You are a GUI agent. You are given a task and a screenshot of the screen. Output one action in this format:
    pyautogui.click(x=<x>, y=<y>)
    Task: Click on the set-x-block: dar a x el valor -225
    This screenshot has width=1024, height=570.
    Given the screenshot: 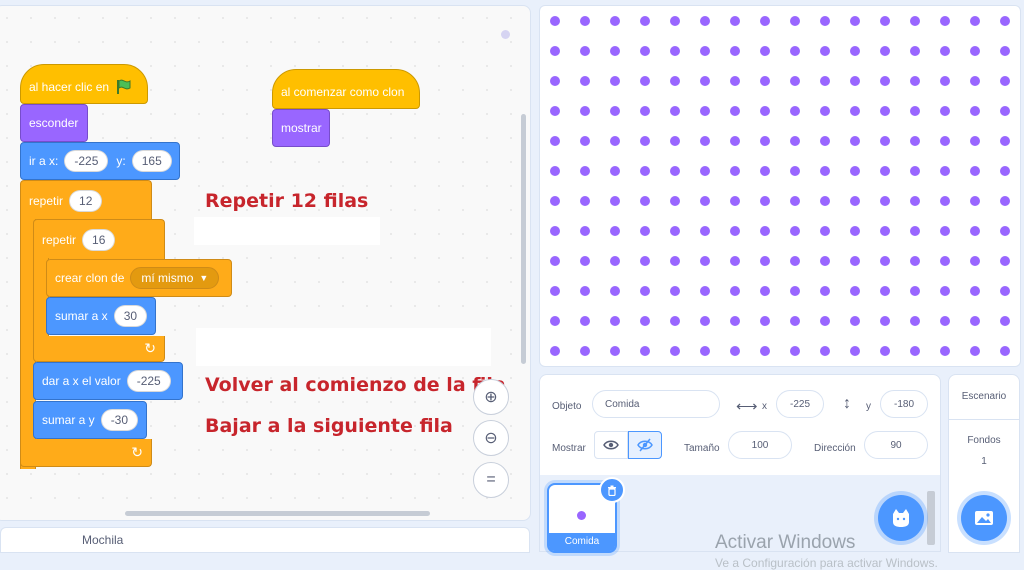 What is the action you would take?
    pyautogui.click(x=108, y=381)
    